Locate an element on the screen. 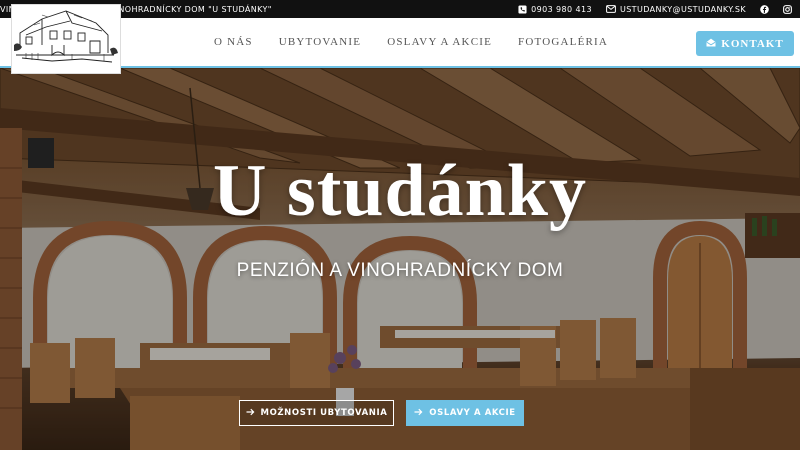 Image resolution: width=800 pixels, height=450 pixels. nav-item-oslavy-a-akcie: OSLAVY A AKCIE is located at coordinates (439, 42).